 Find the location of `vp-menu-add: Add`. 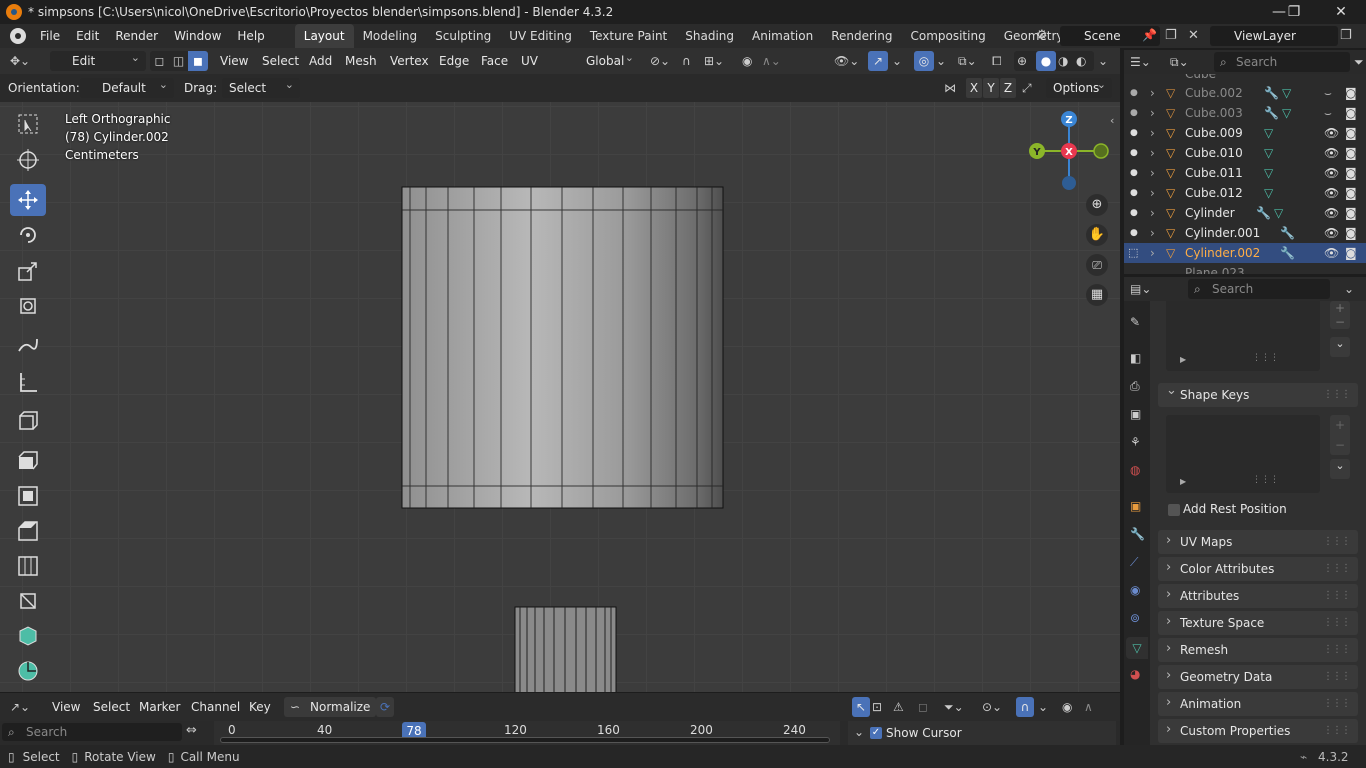

vp-menu-add: Add is located at coordinates (320, 61).